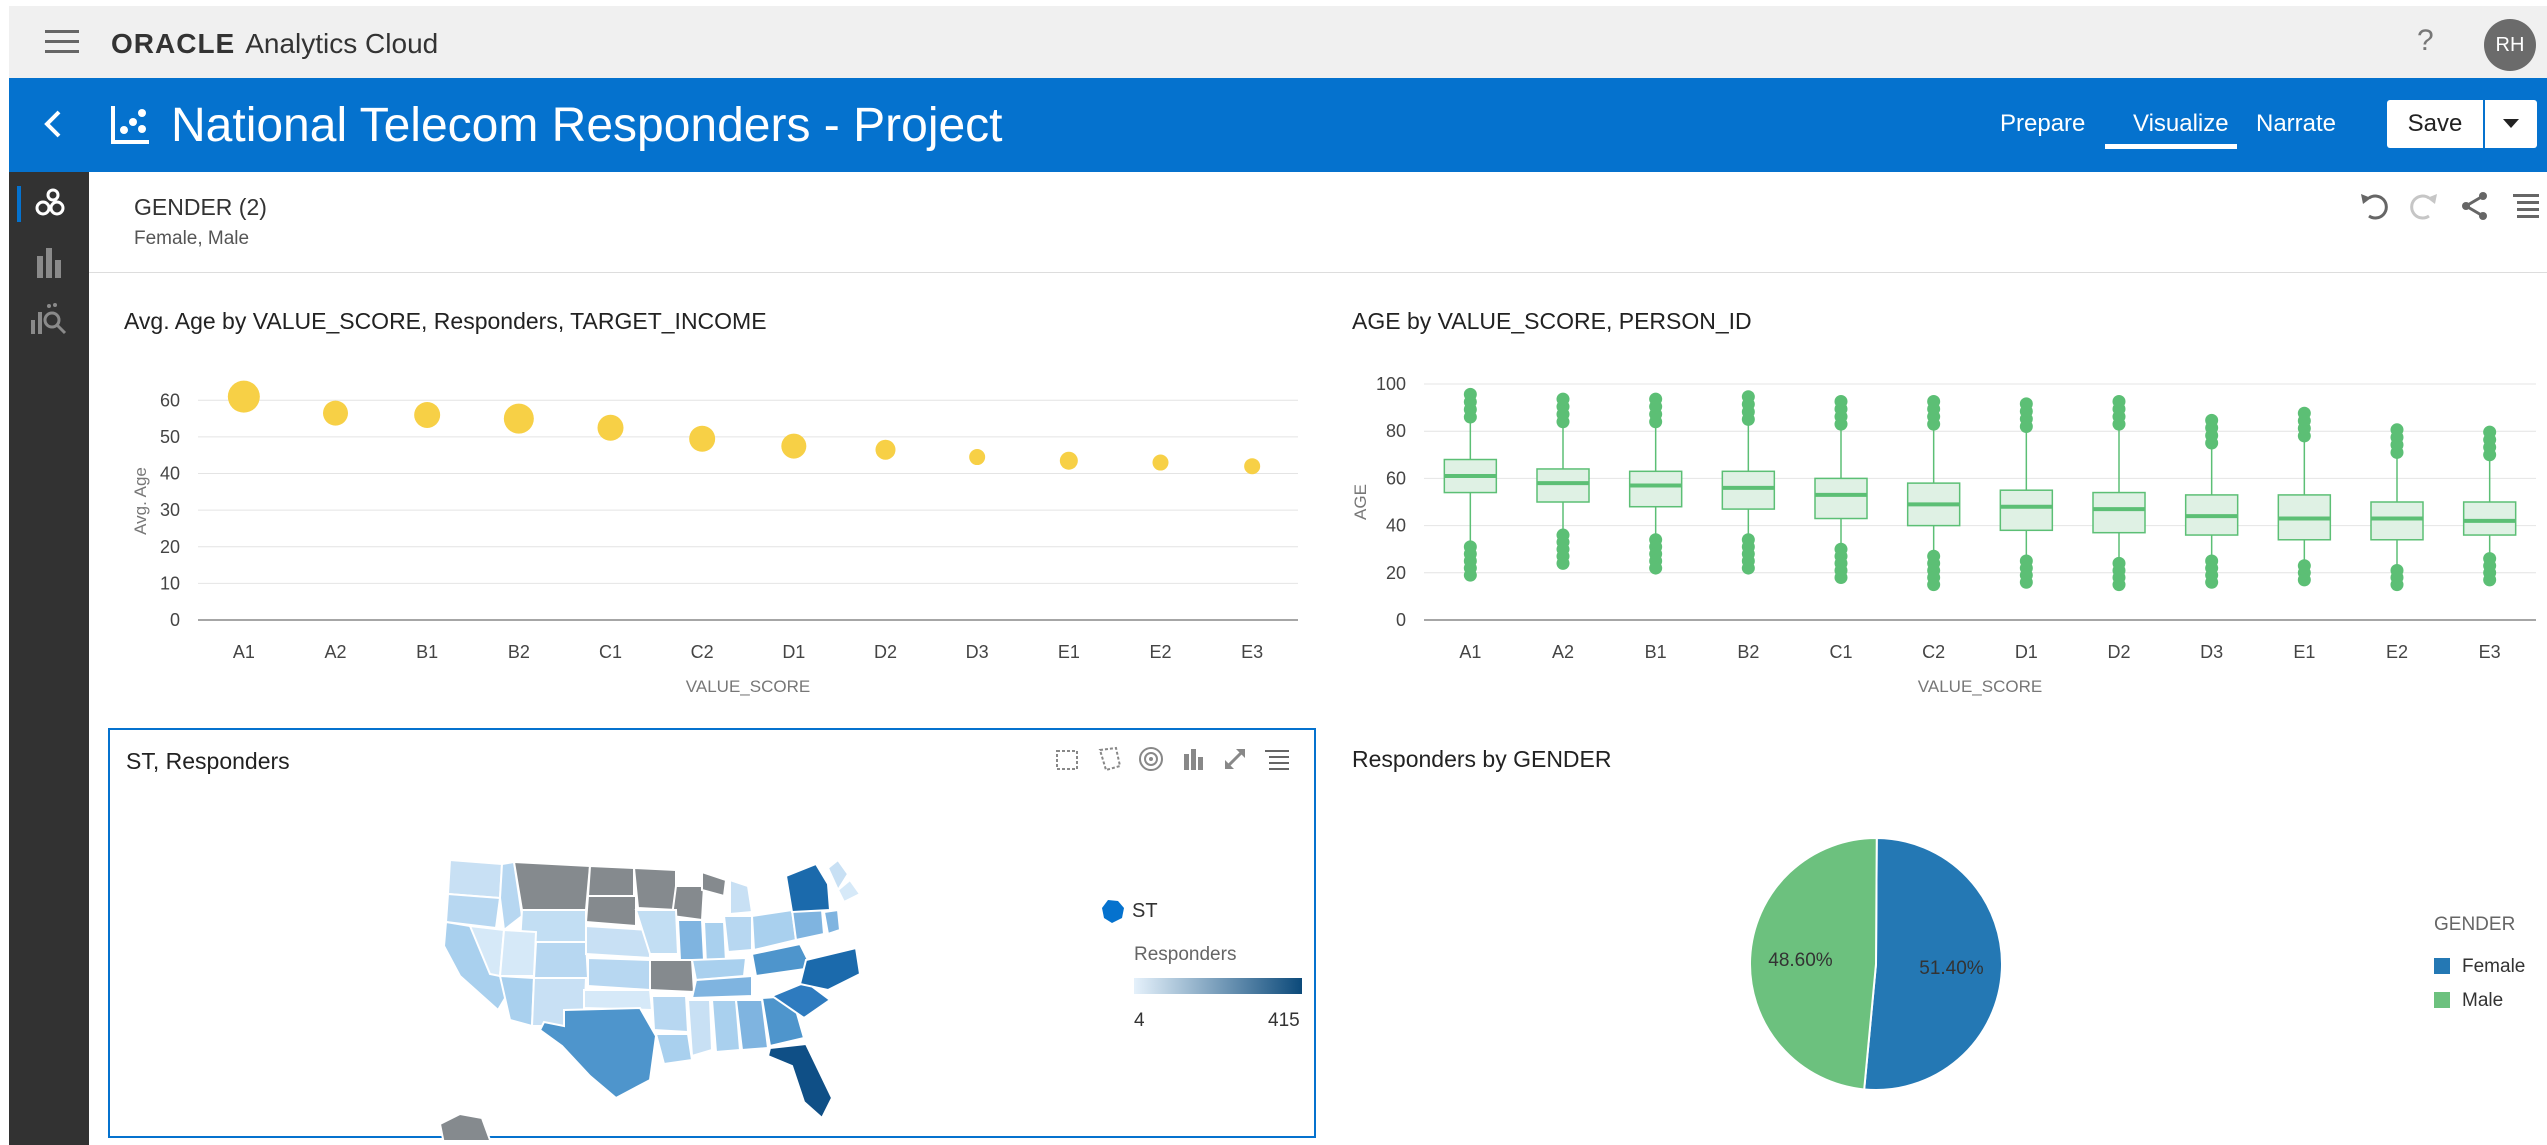 The height and width of the screenshot is (1145, 2547). Describe the element at coordinates (2483, 1000) in the screenshot. I see `legend-label: Male` at that location.